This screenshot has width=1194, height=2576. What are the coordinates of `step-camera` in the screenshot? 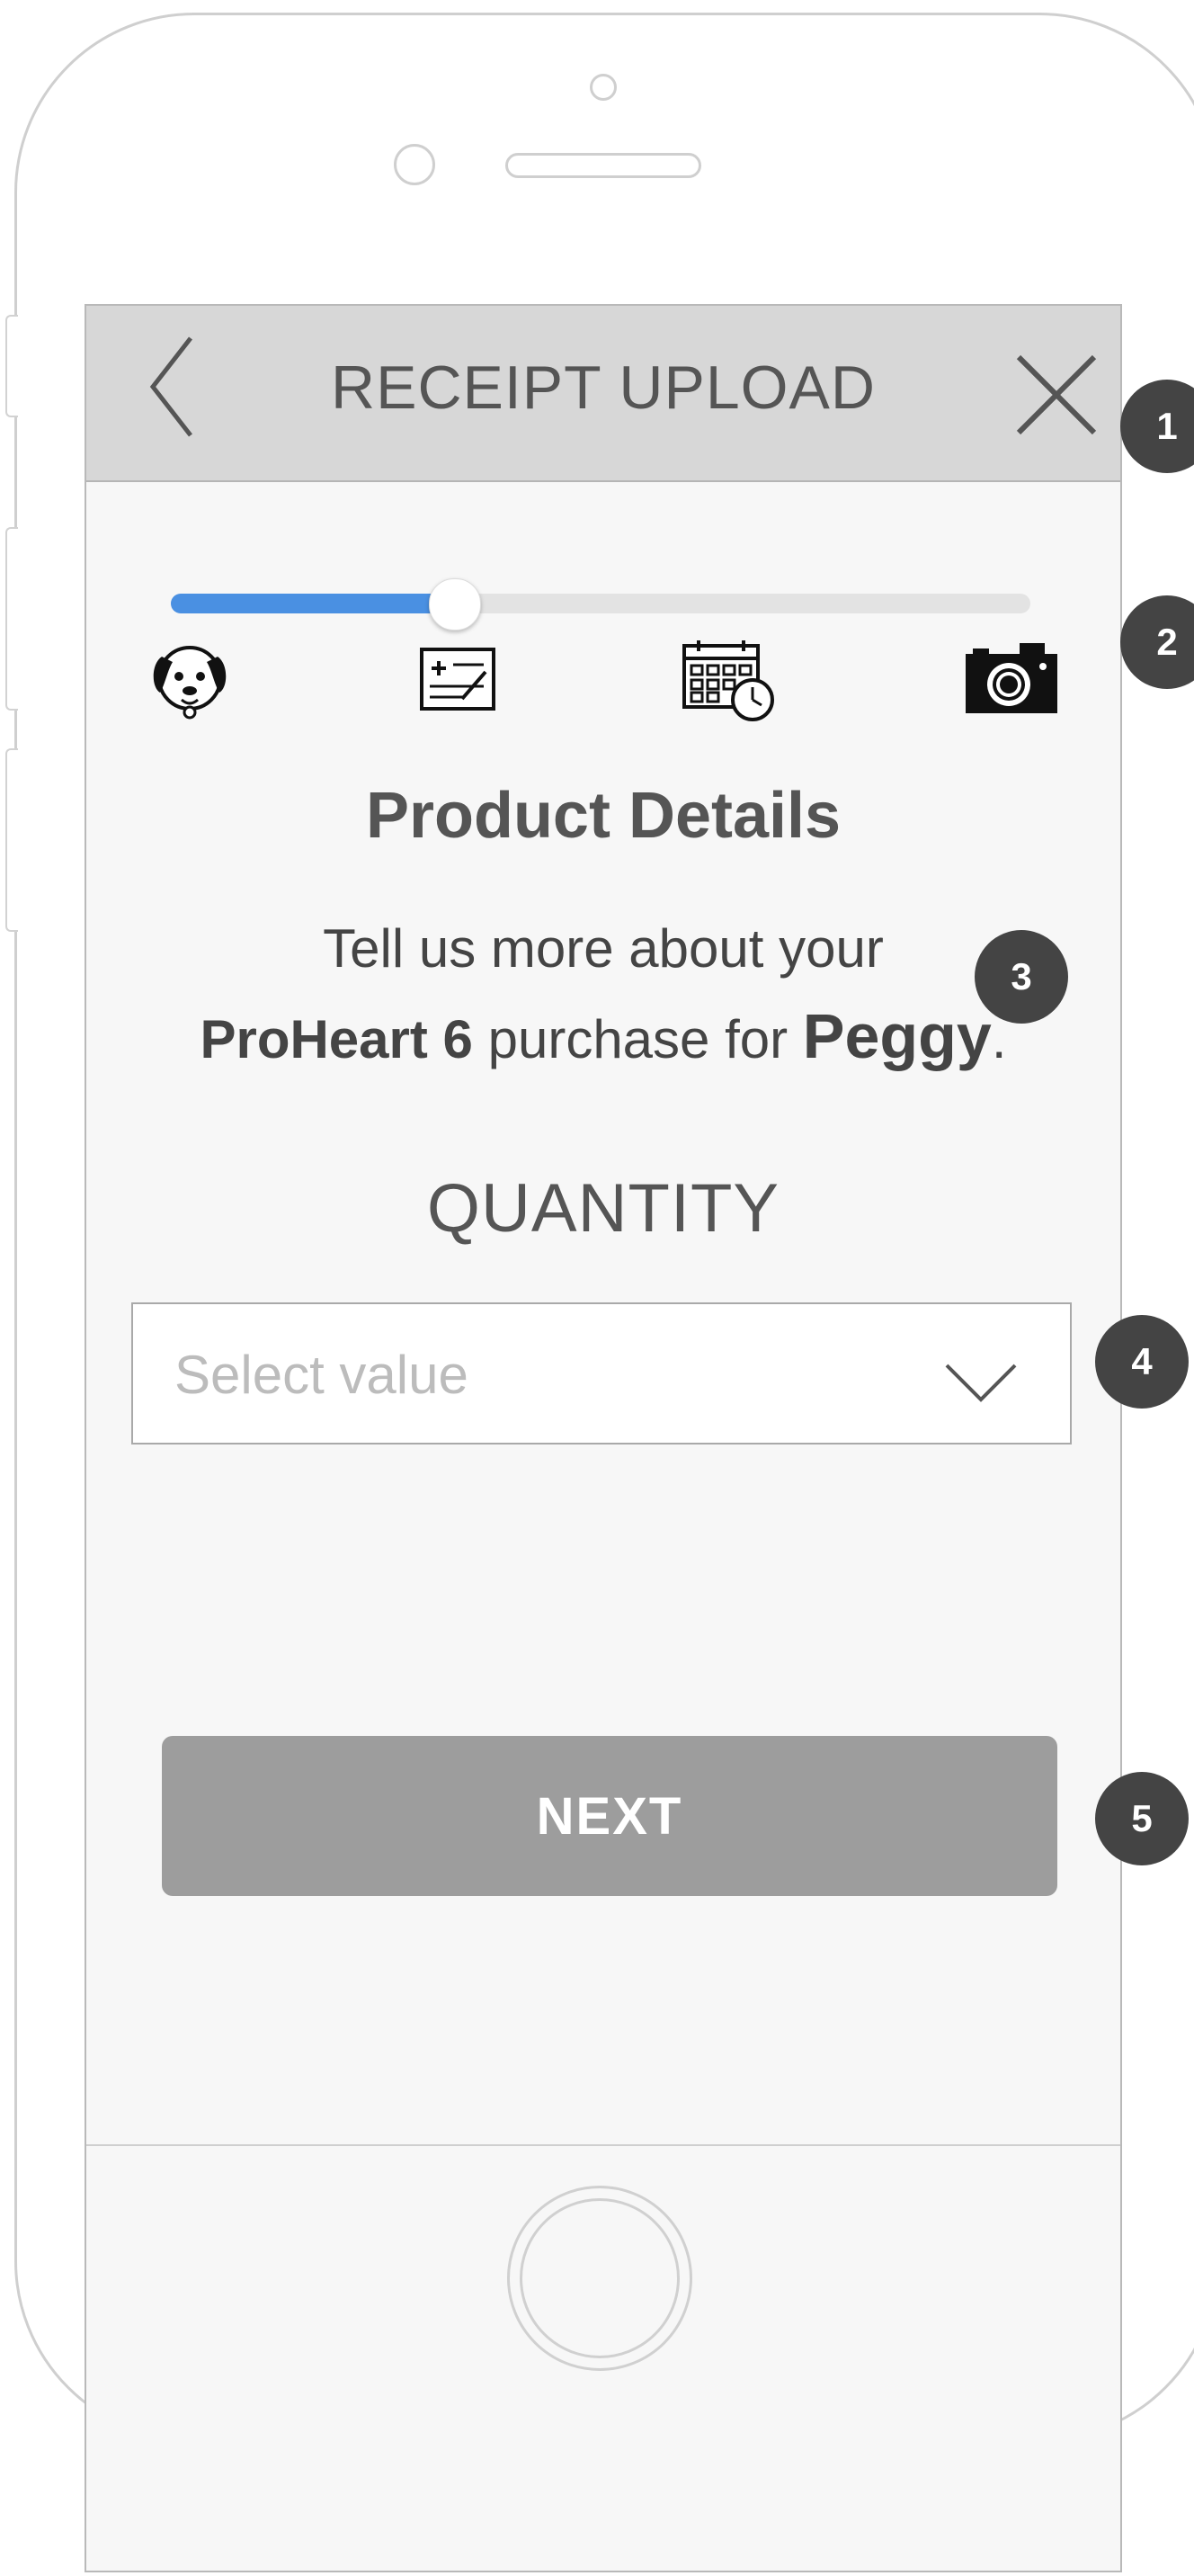 It's located at (1011, 677).